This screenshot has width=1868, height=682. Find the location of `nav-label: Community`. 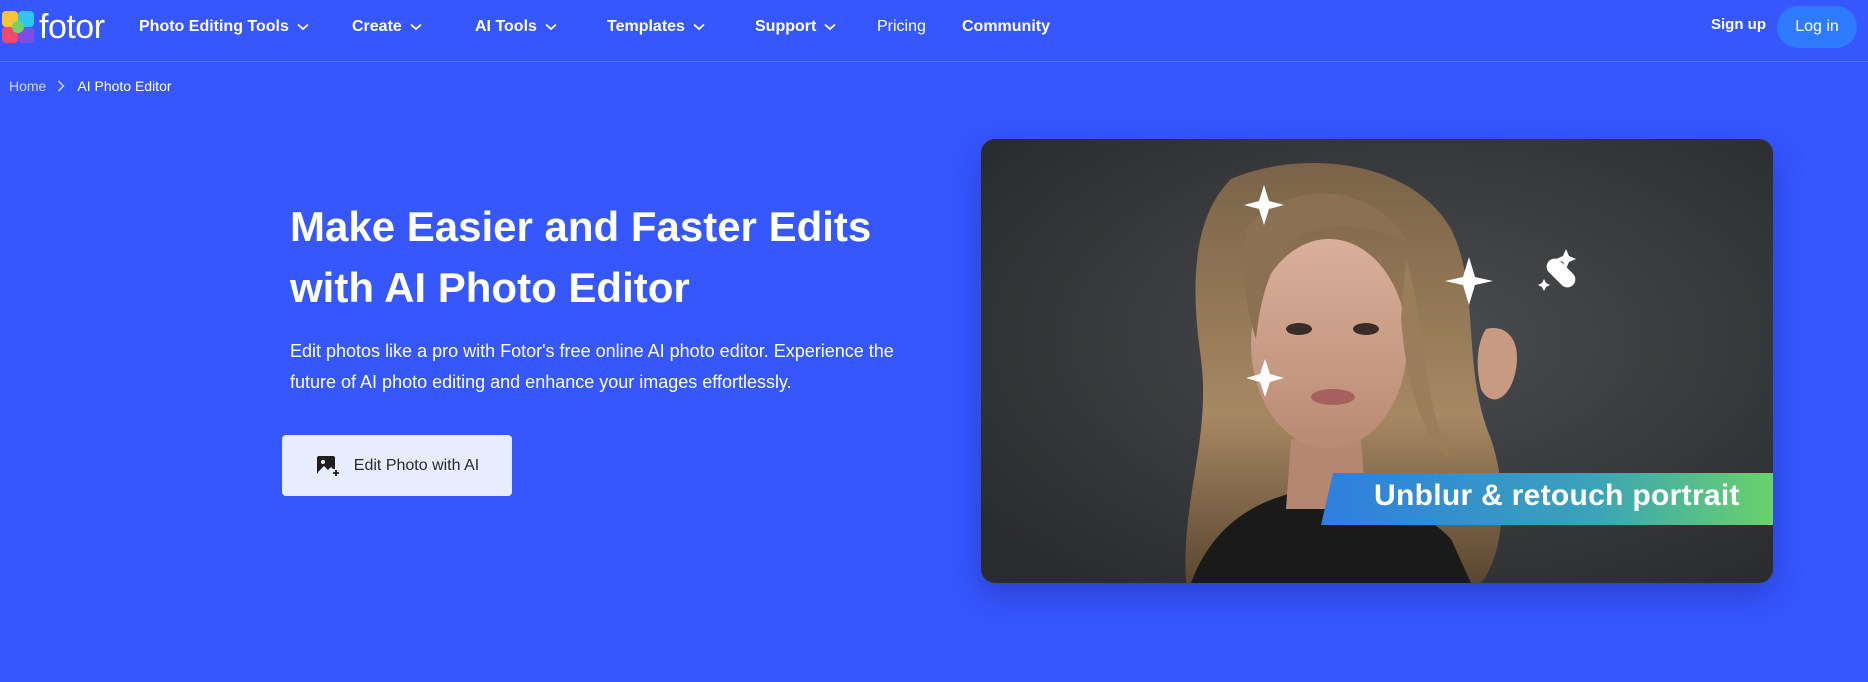

nav-label: Community is located at coordinates (1006, 26).